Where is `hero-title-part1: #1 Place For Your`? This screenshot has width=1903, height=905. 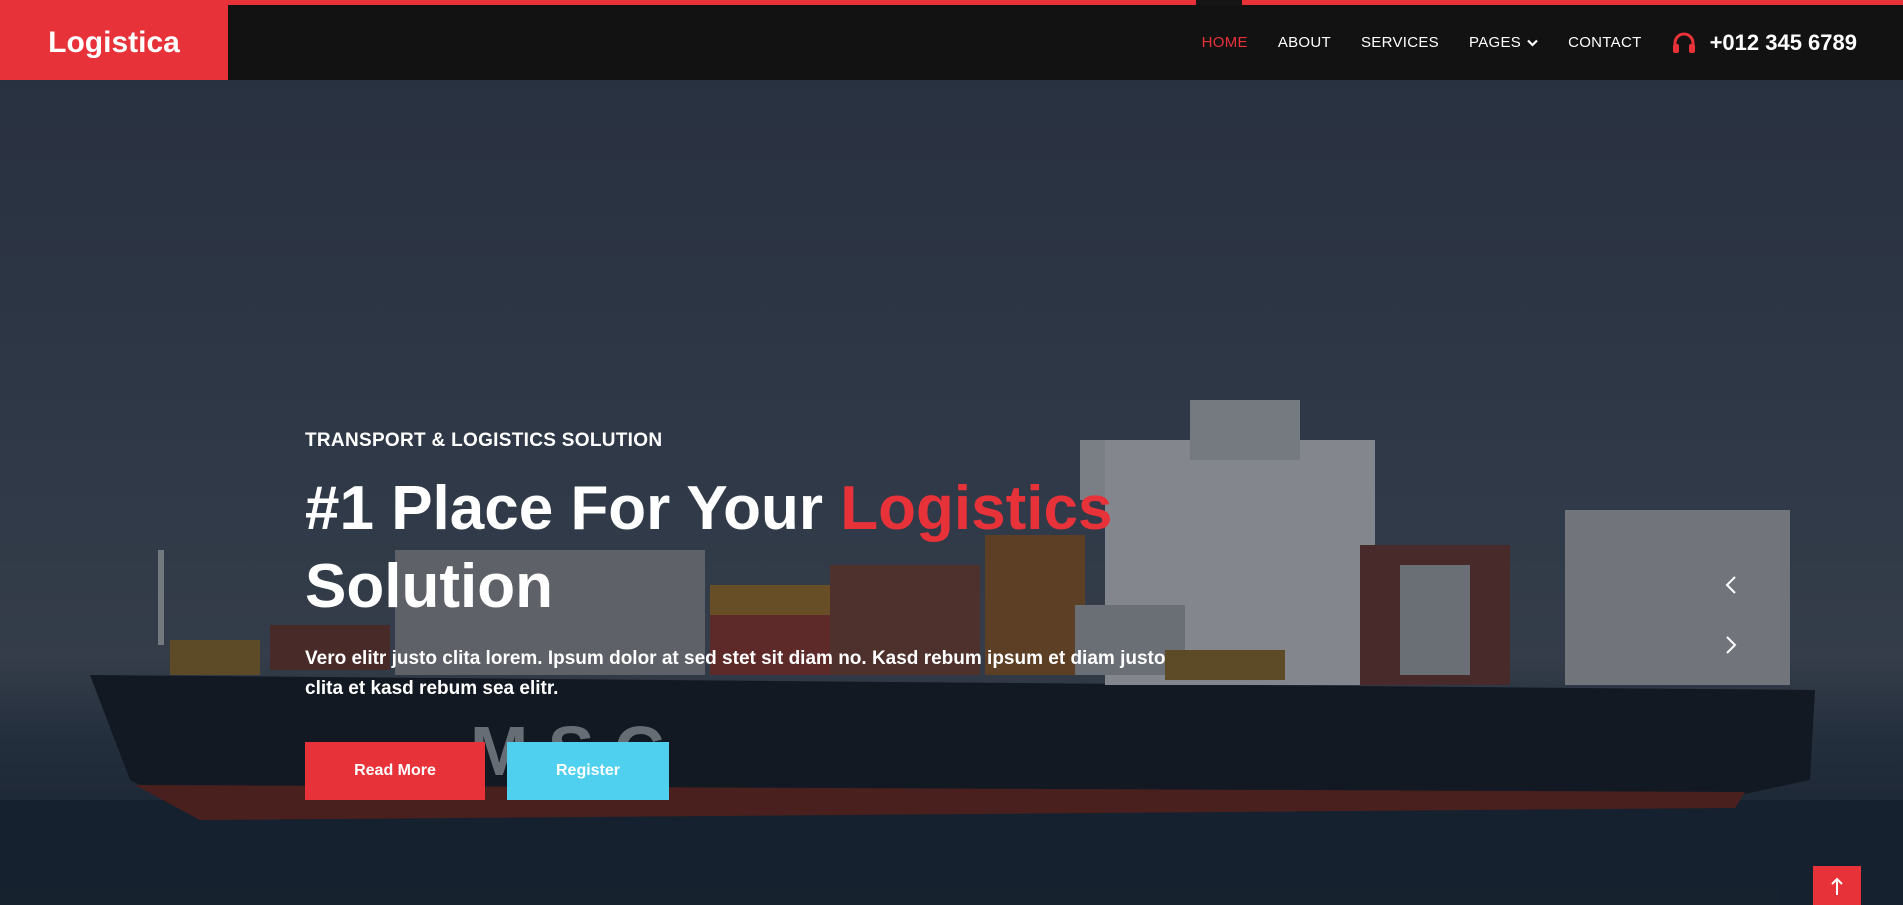
hero-title-part1: #1 Place For Your is located at coordinates (573, 508).